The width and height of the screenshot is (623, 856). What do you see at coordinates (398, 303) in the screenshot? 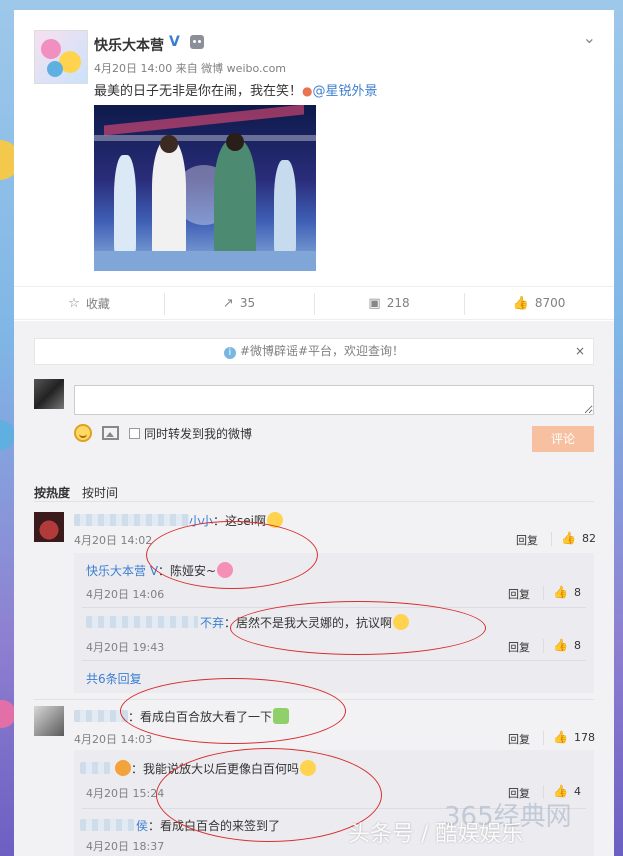
I see `comment-count: 218` at bounding box center [398, 303].